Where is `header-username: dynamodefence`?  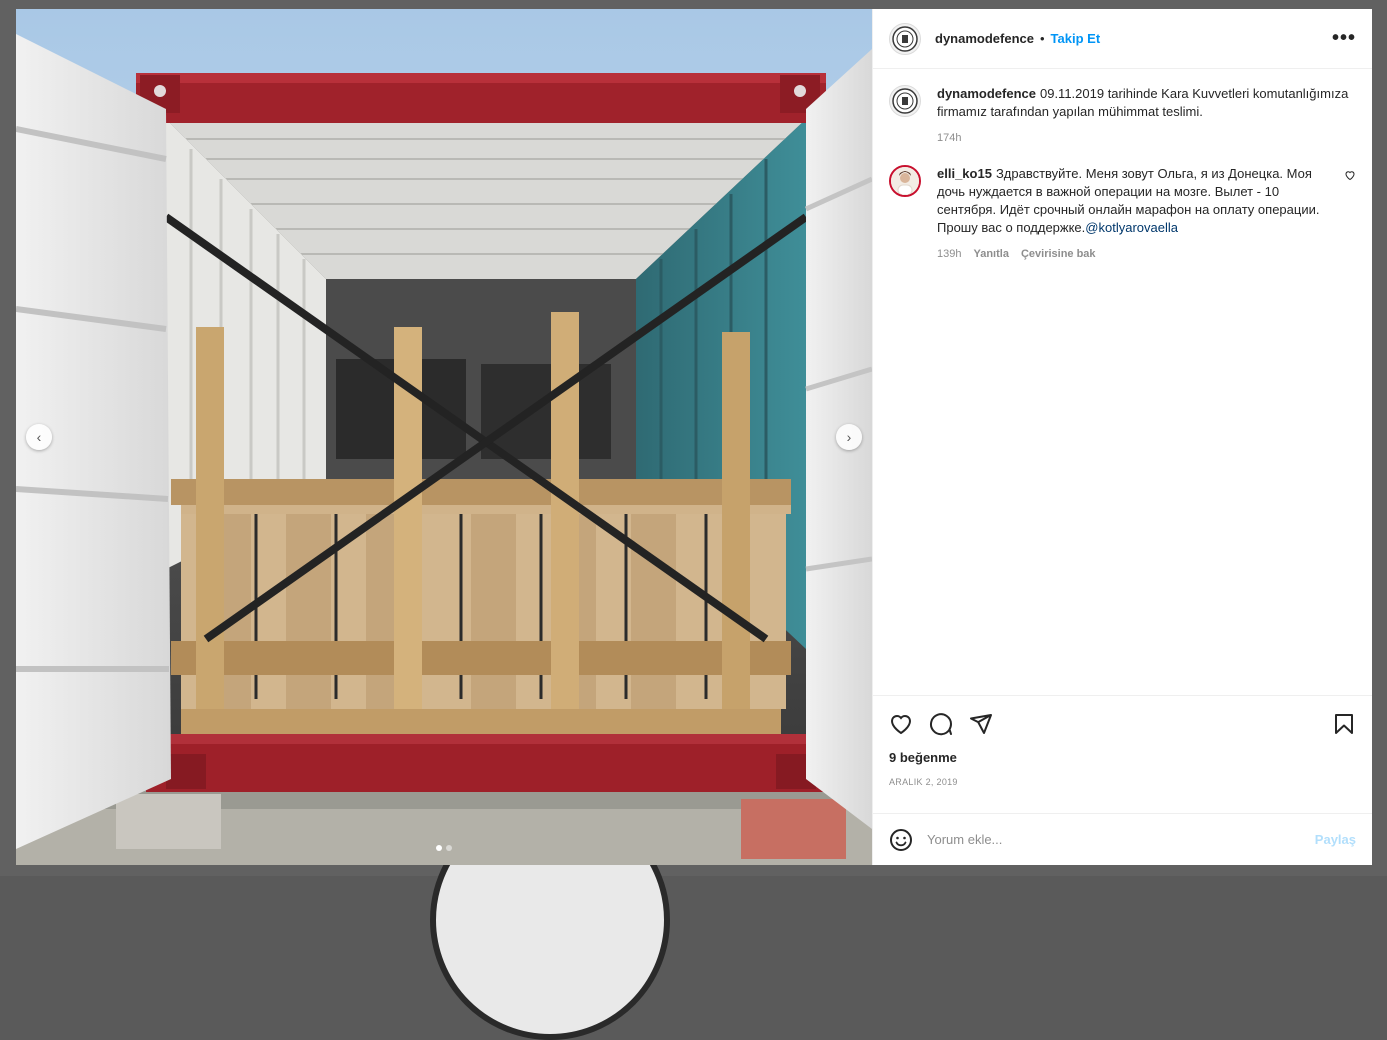 header-username: dynamodefence is located at coordinates (984, 38).